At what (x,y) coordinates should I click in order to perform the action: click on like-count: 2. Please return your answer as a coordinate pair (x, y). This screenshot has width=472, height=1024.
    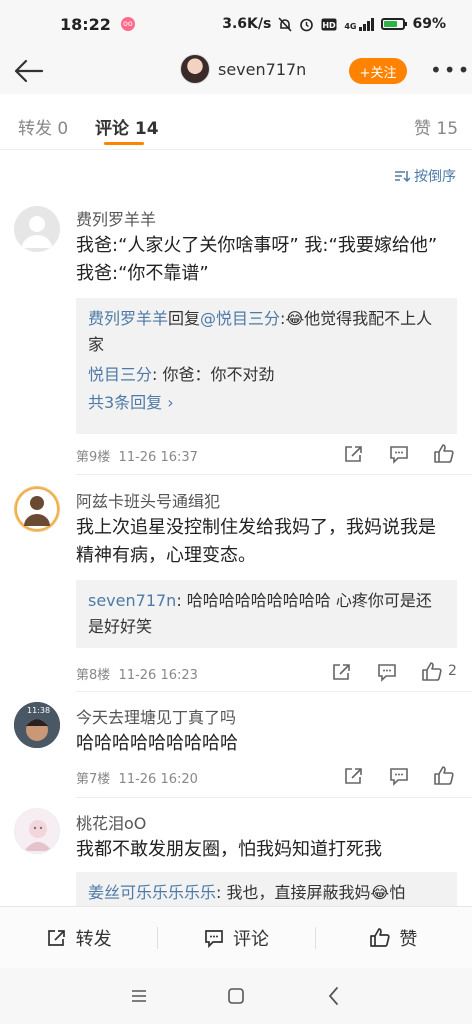
    Looking at the image, I should click on (452, 671).